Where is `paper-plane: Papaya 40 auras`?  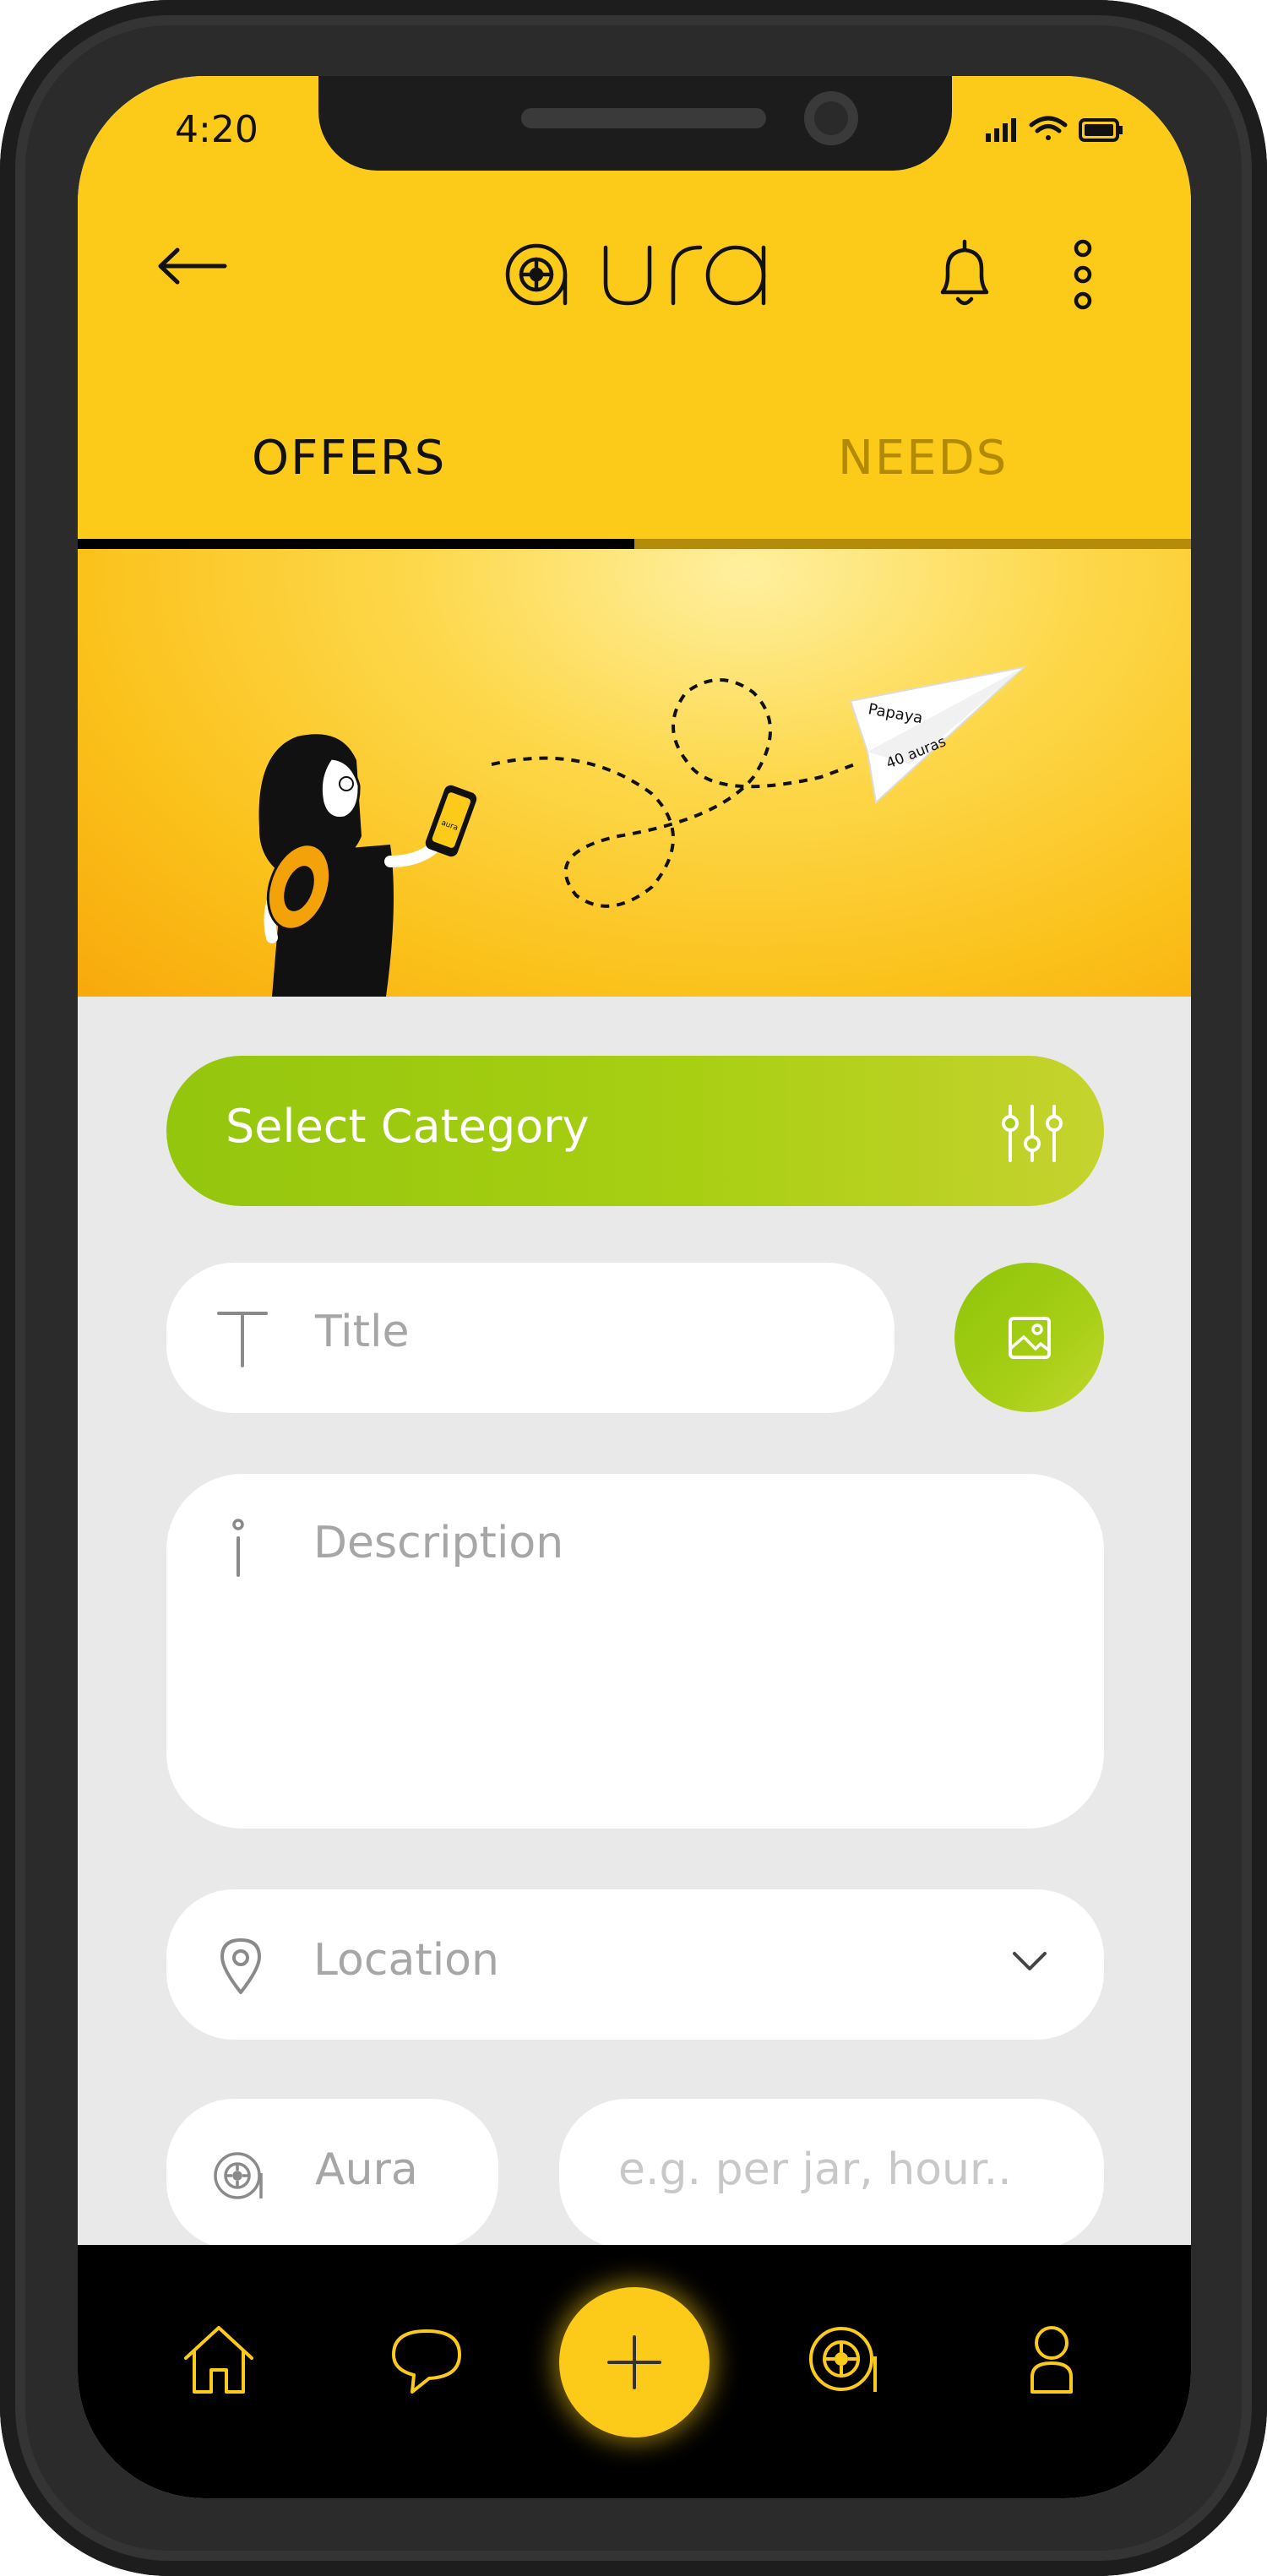
paper-plane: Papaya 40 auras is located at coordinates (938, 735).